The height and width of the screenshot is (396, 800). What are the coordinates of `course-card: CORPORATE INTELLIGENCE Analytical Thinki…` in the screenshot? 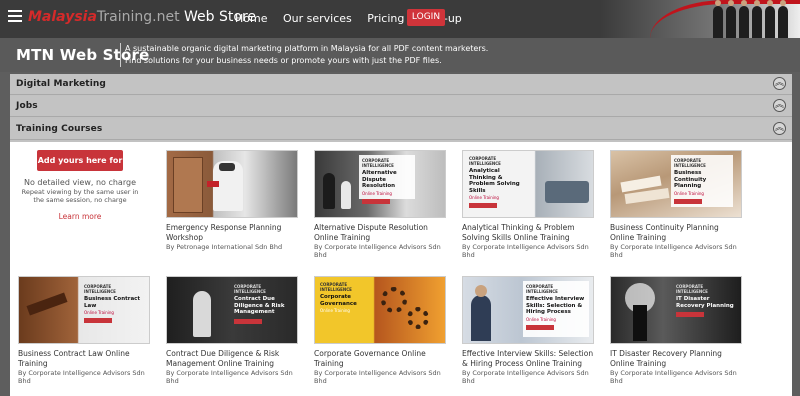 It's located at (529, 204).